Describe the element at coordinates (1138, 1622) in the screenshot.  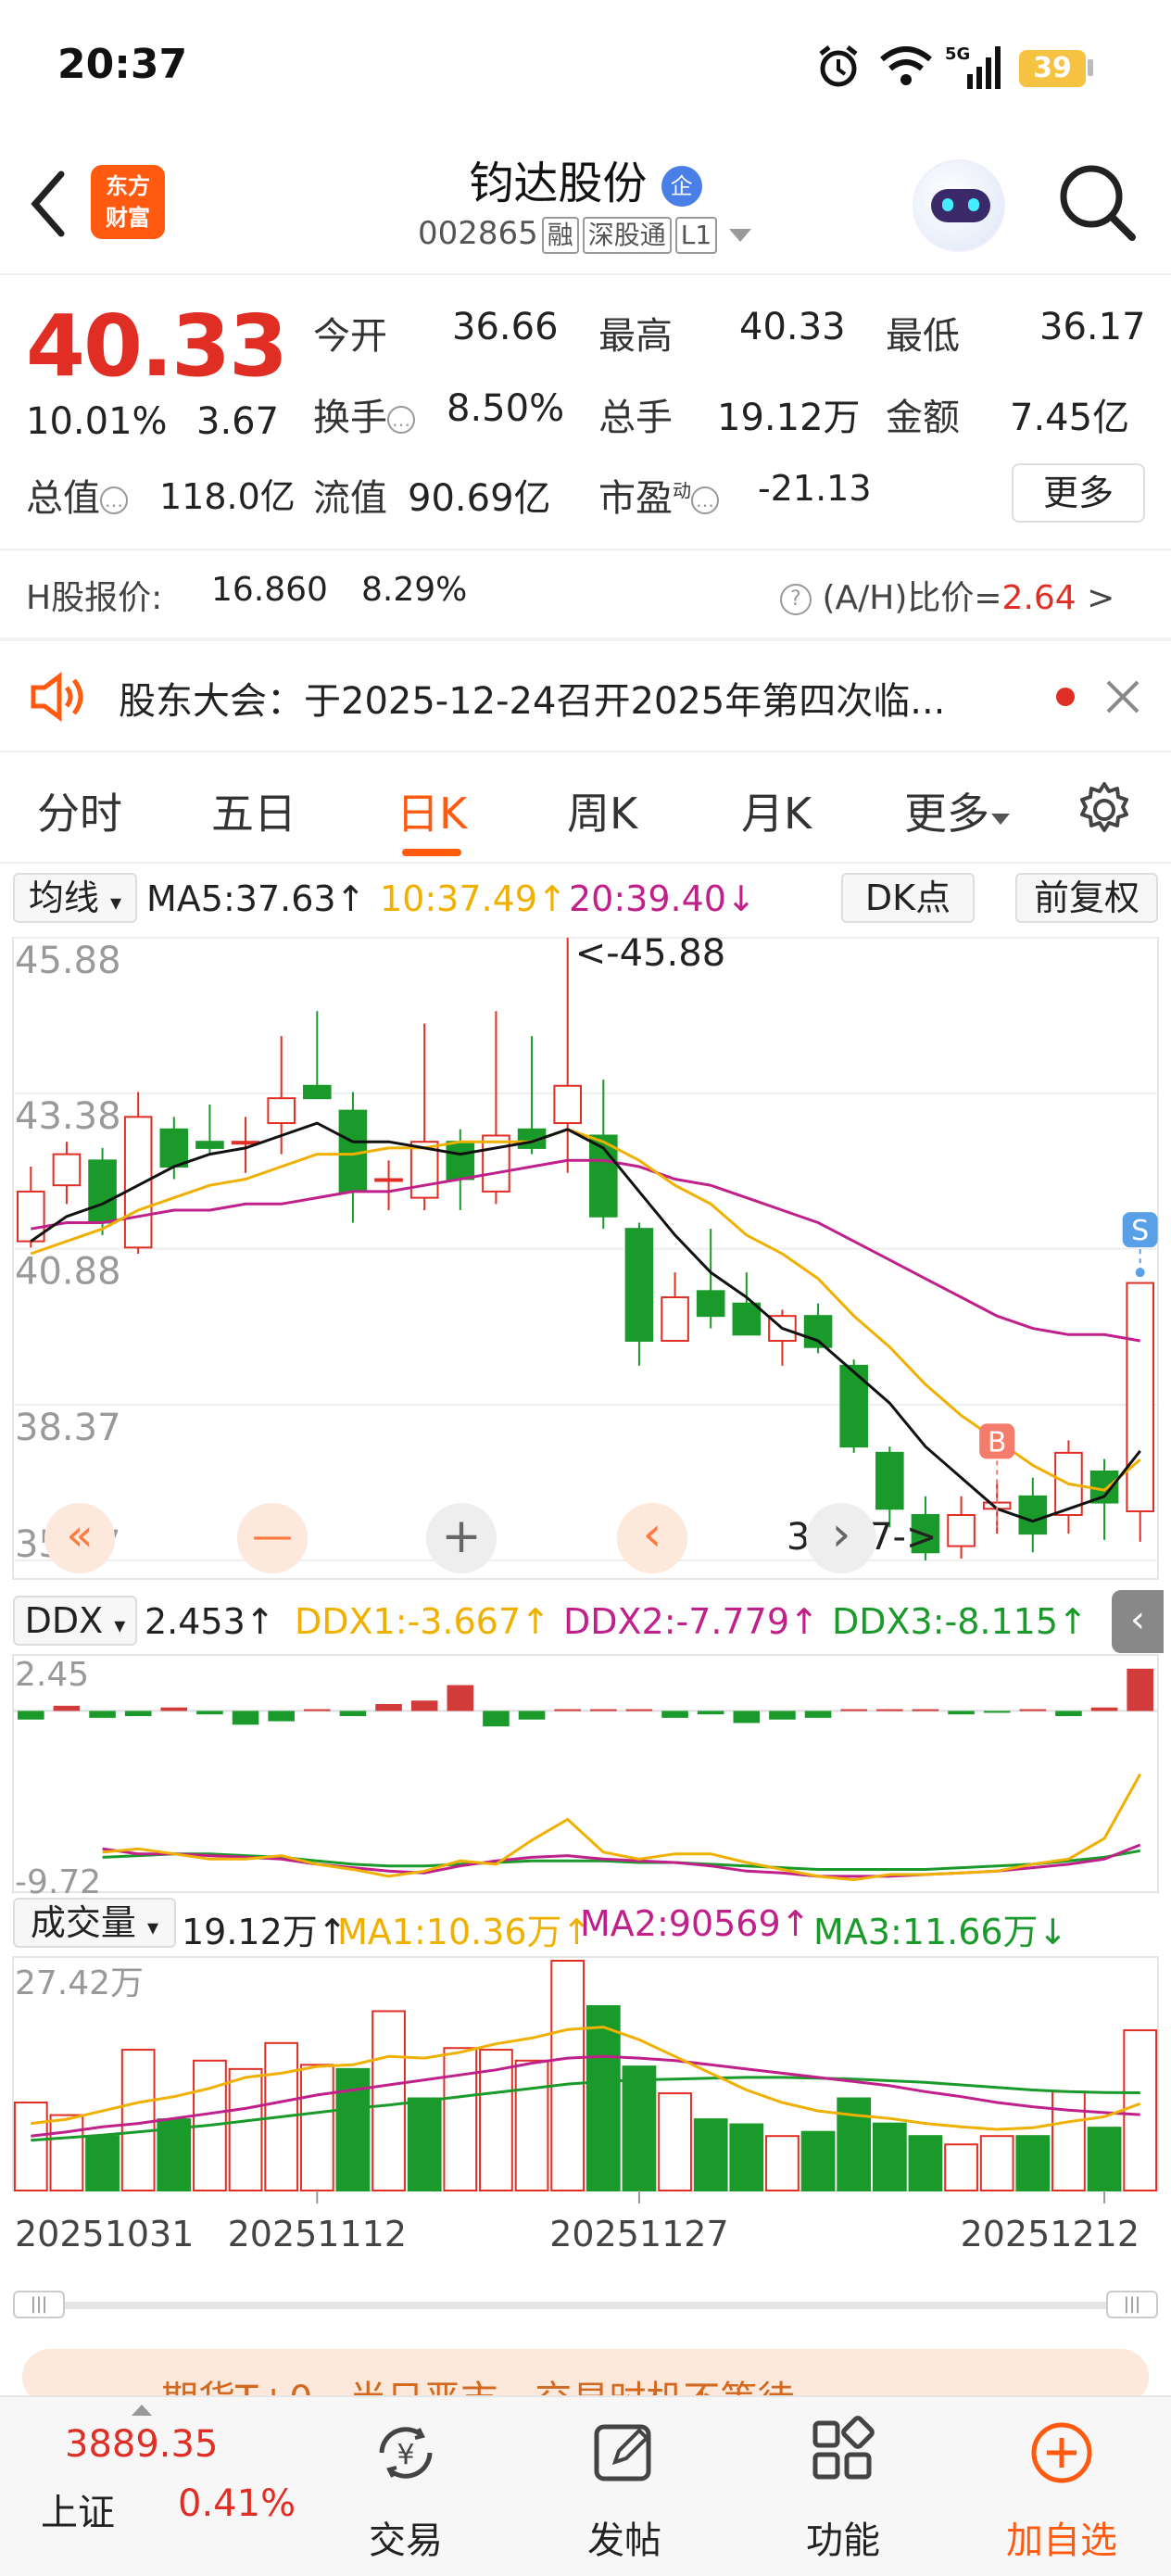
I see `collapse-panel-button: ‹` at that location.